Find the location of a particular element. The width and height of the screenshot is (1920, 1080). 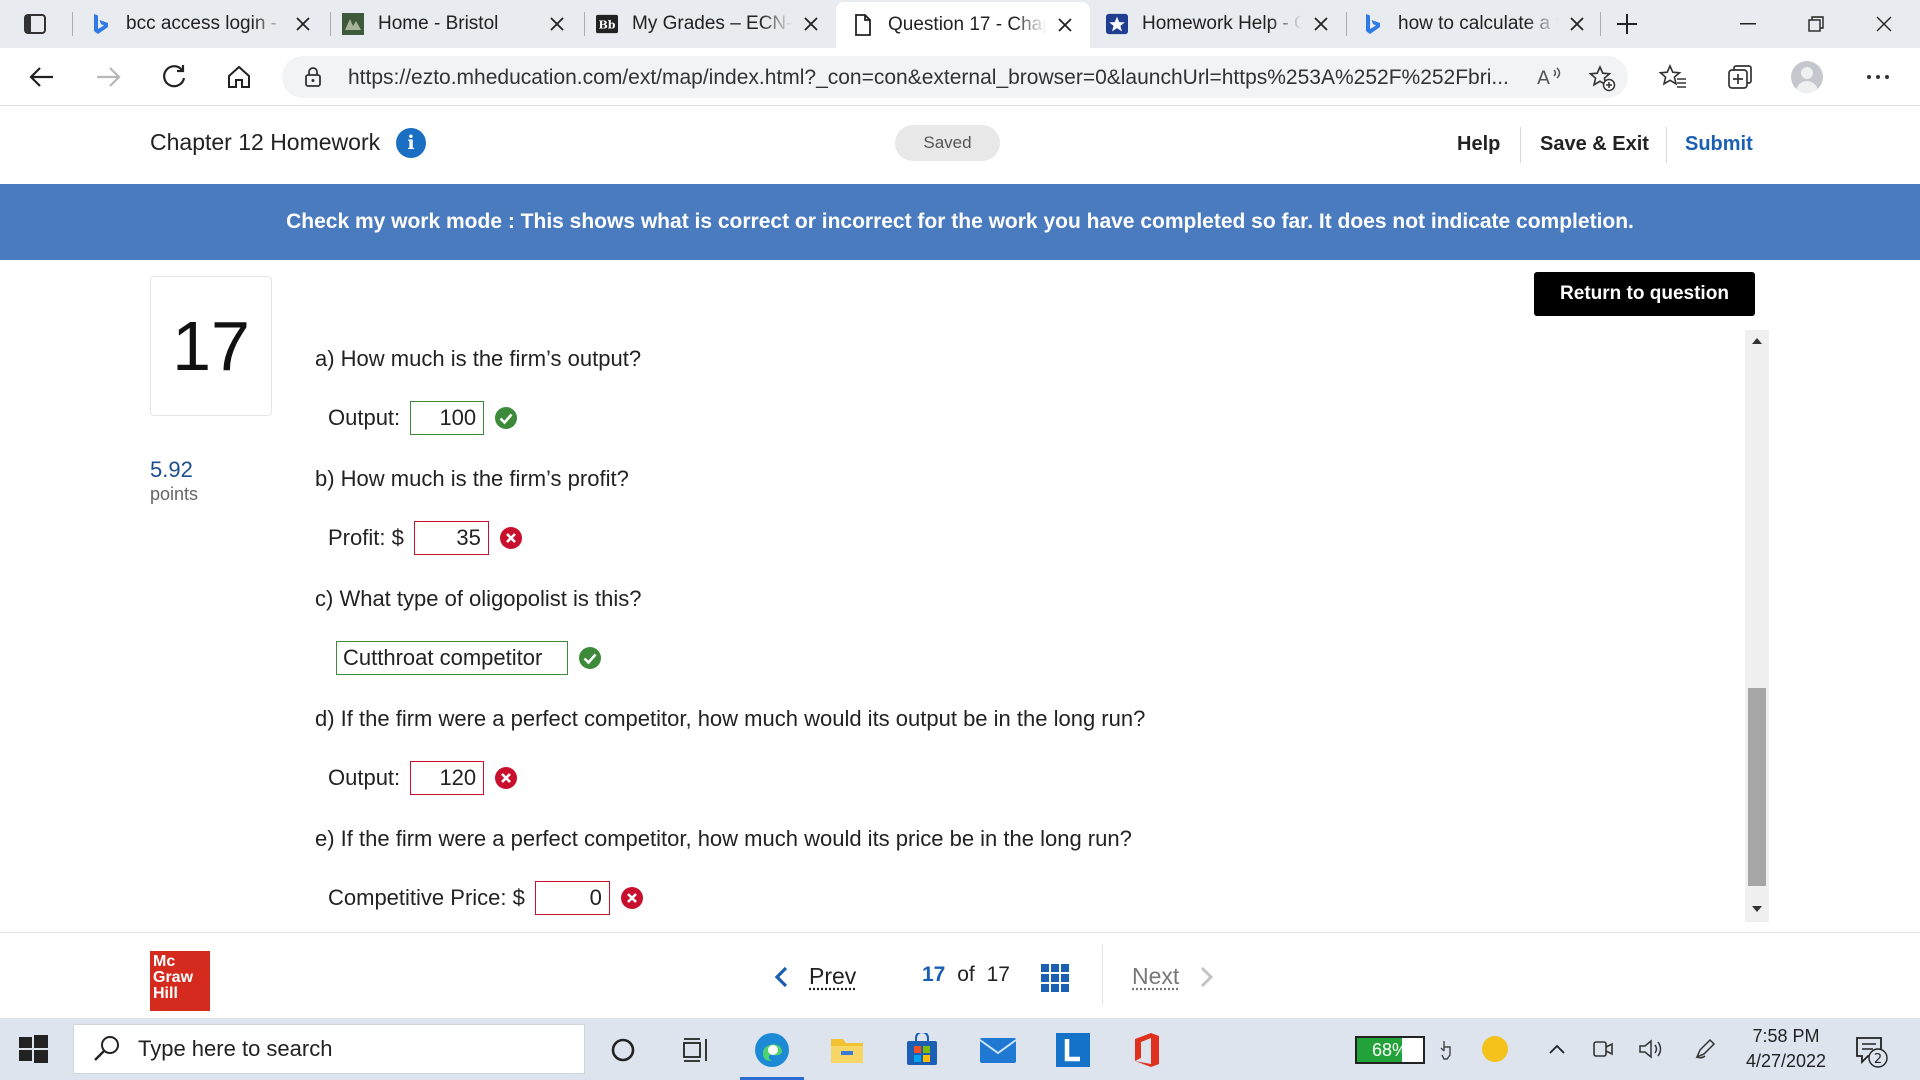

answer-label: Output: is located at coordinates (364, 417).